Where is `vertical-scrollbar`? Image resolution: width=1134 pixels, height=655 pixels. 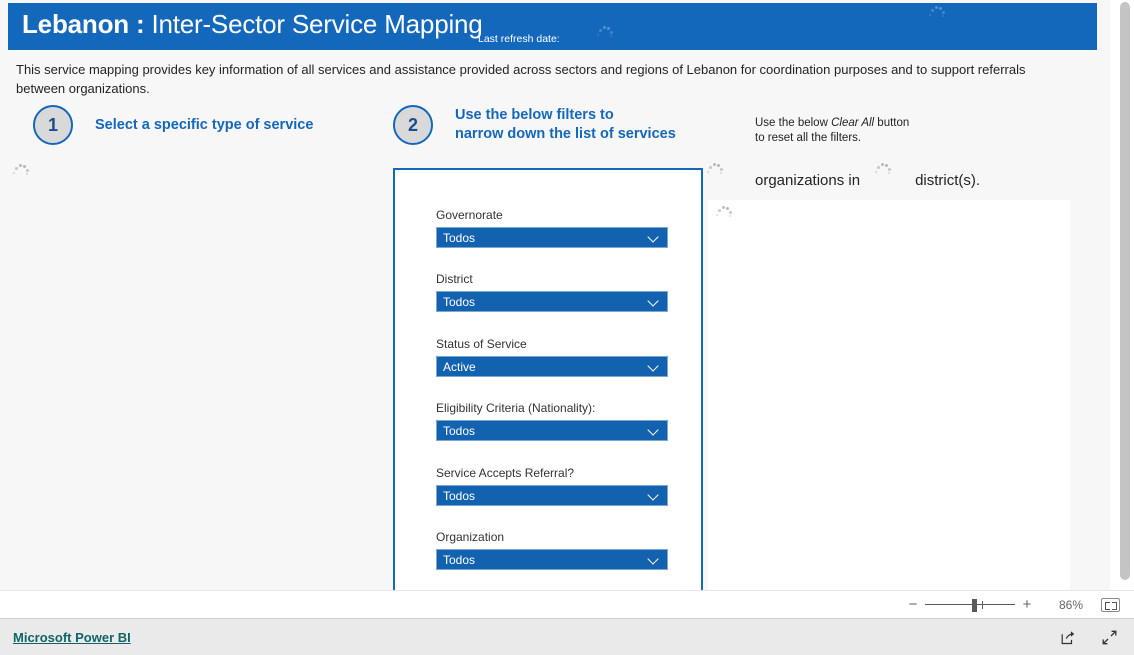 vertical-scrollbar is located at coordinates (1125, 295).